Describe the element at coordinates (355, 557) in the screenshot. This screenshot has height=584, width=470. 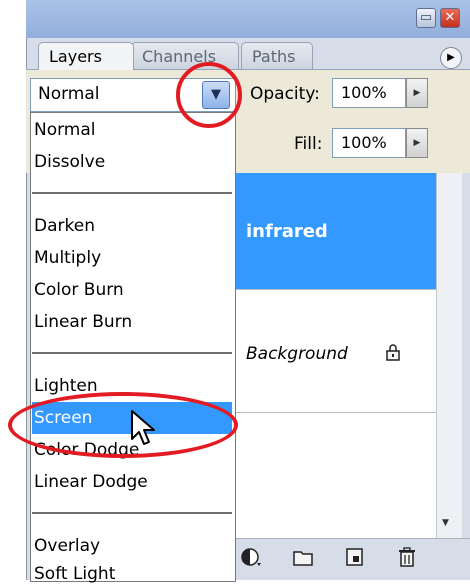
I see `new-layer-icon` at that location.